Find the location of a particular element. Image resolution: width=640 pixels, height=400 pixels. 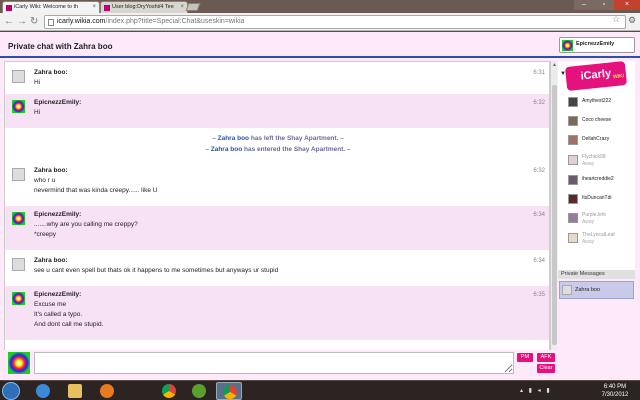

private-user-name: Zahra boo is located at coordinates (588, 290).